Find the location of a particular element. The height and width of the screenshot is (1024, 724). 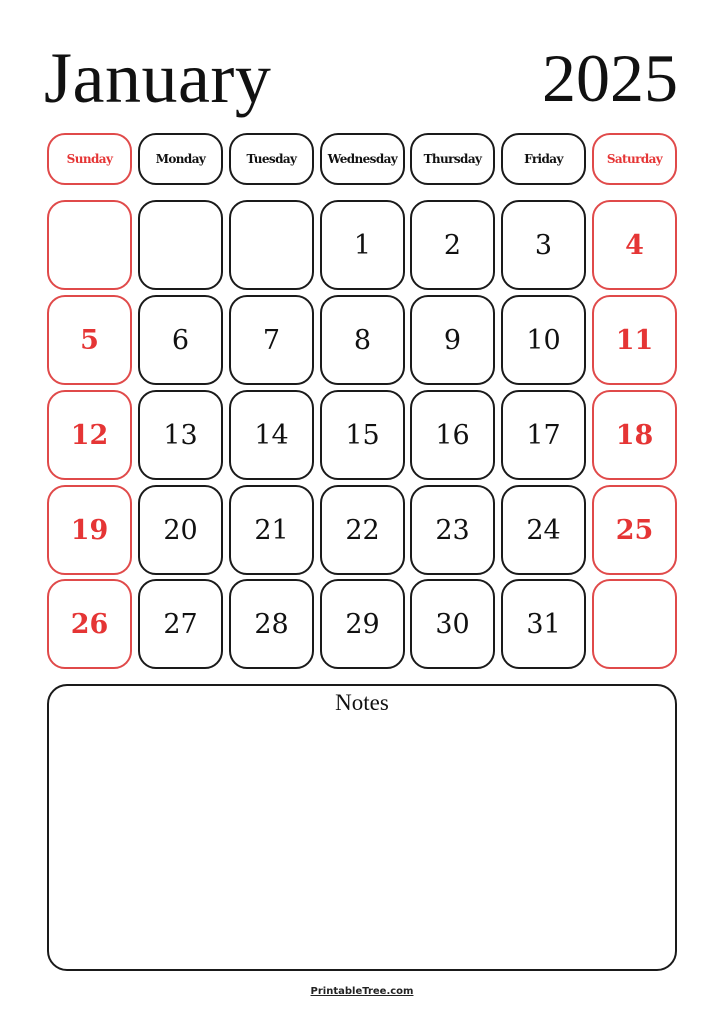

day-cell-11: 11 is located at coordinates (634, 340).